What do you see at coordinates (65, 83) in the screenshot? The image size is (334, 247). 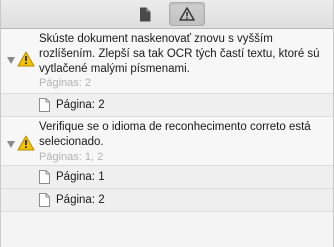 I see `issue-pages-label: Páginas: 2` at bounding box center [65, 83].